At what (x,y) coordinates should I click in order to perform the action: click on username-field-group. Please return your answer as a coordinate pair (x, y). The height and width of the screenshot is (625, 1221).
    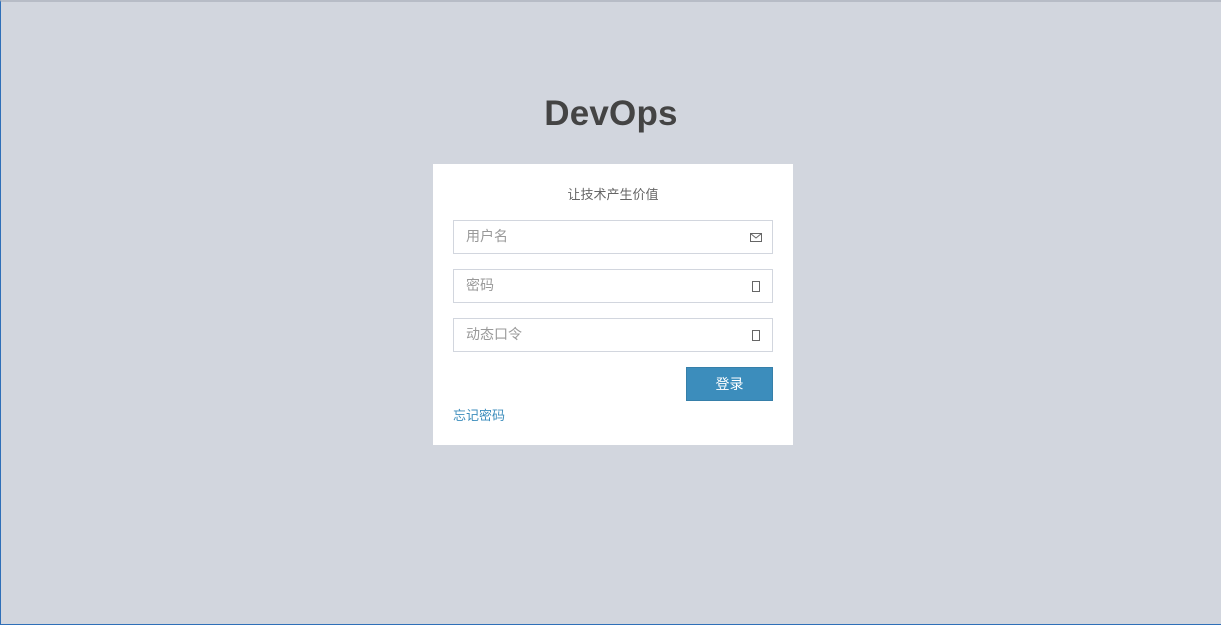
    Looking at the image, I should click on (613, 237).